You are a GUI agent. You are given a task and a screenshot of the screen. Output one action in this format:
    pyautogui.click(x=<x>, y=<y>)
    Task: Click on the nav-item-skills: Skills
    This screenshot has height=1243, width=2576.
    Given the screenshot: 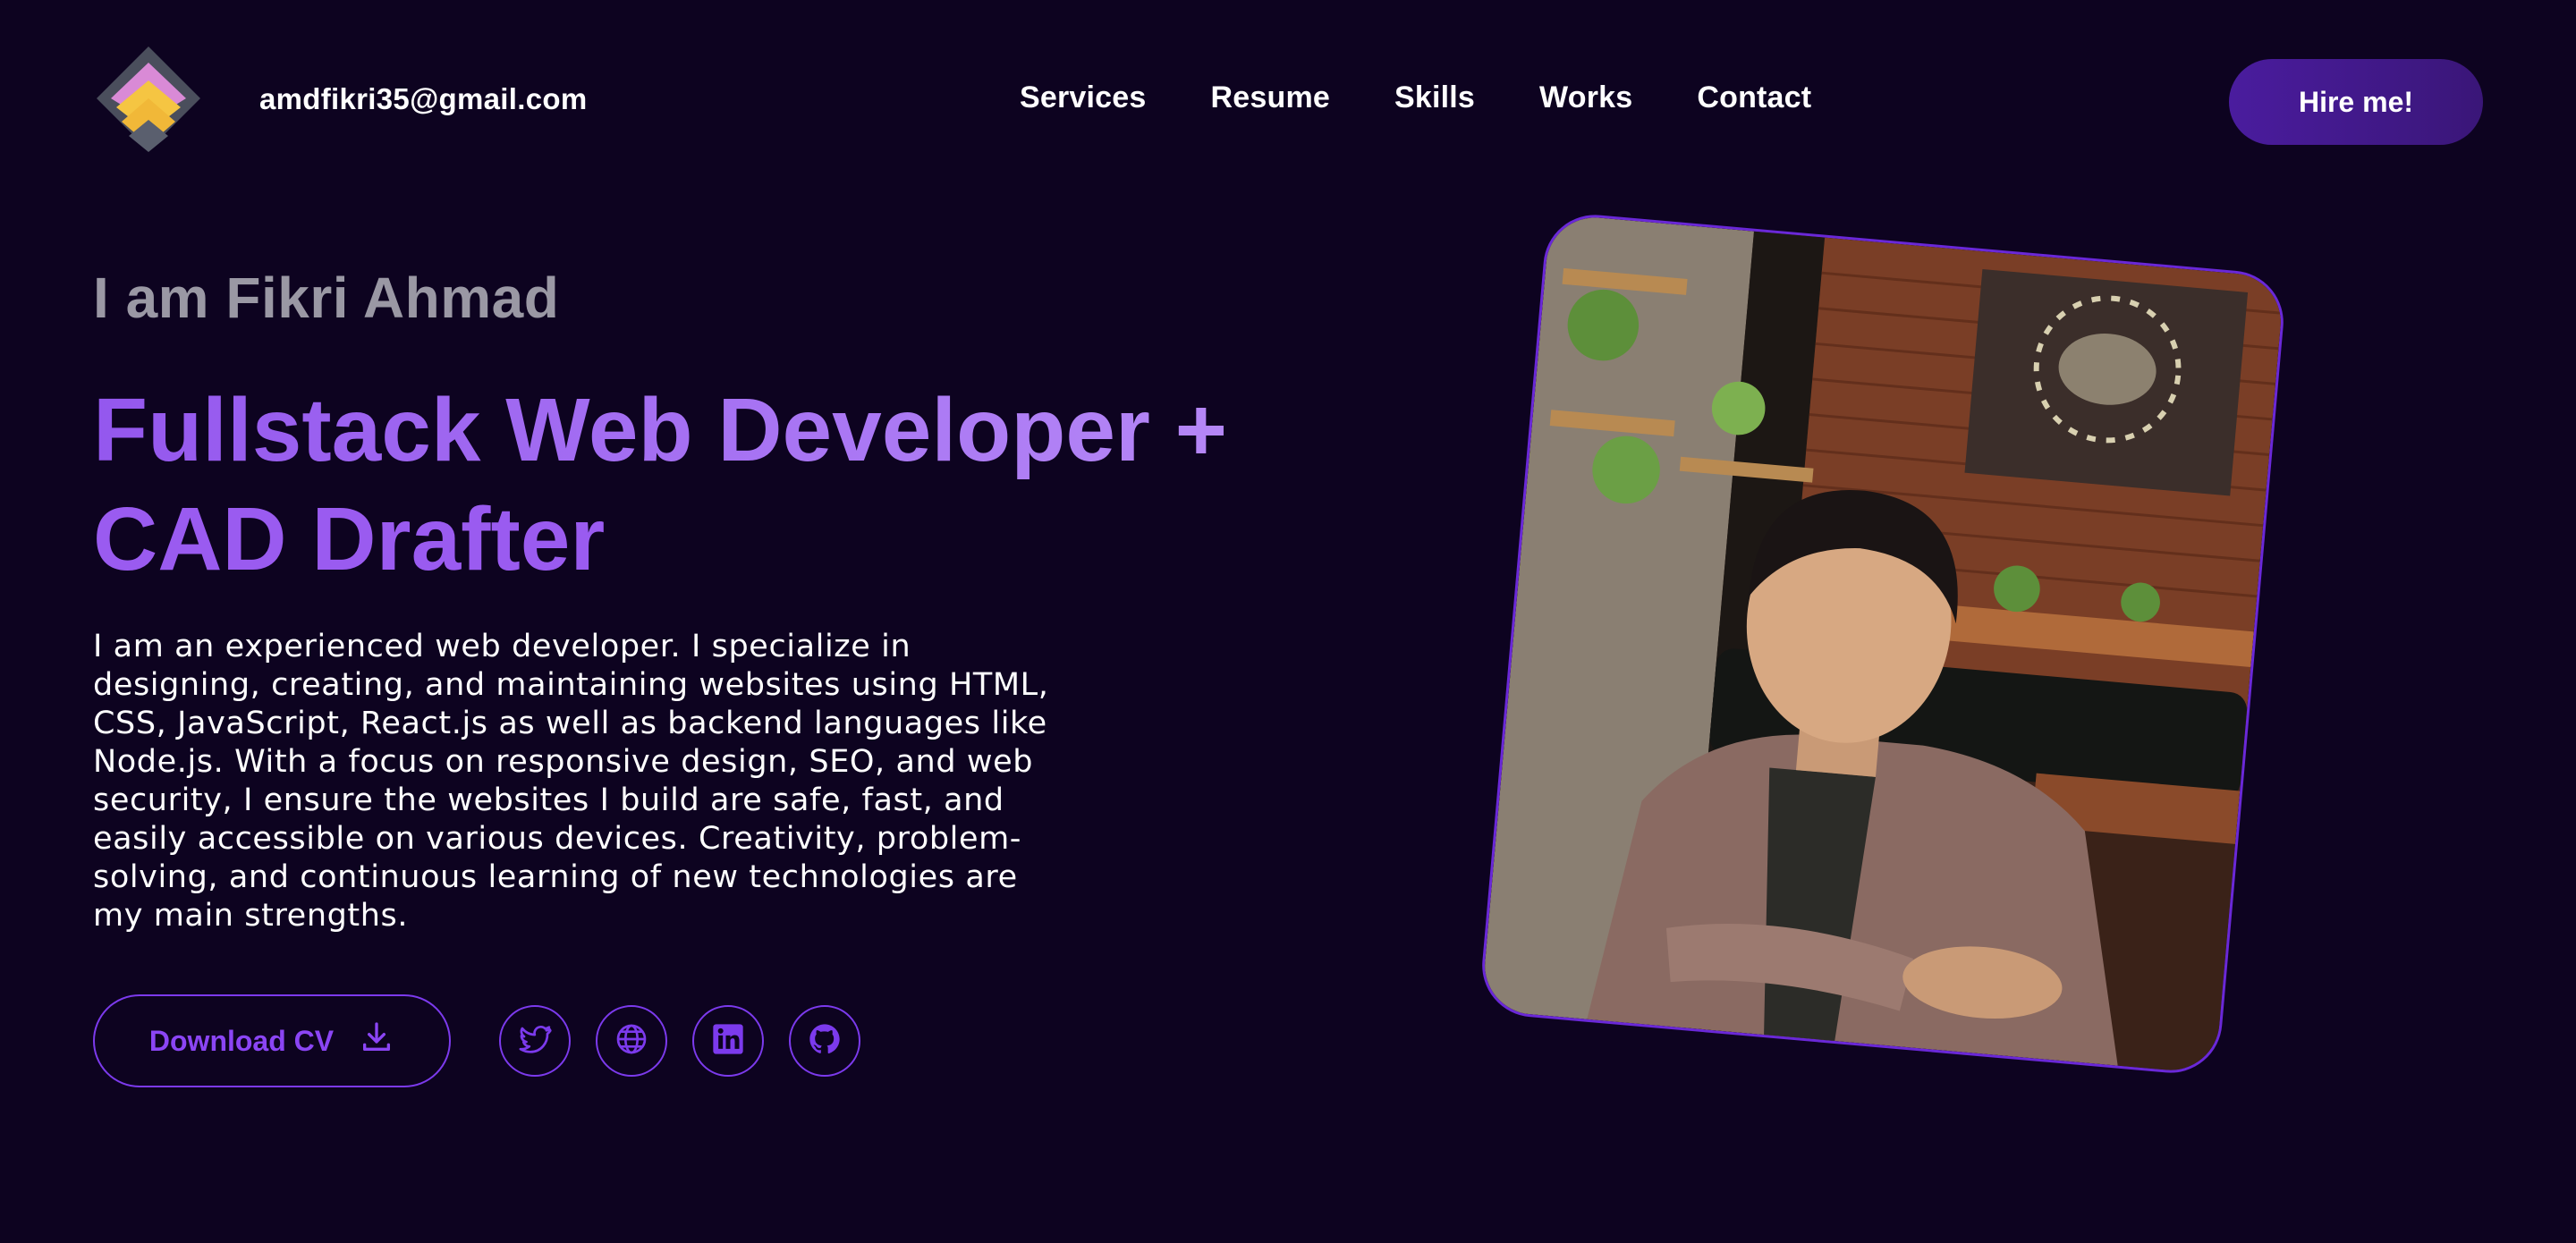 What is the action you would take?
    pyautogui.click(x=1434, y=97)
    